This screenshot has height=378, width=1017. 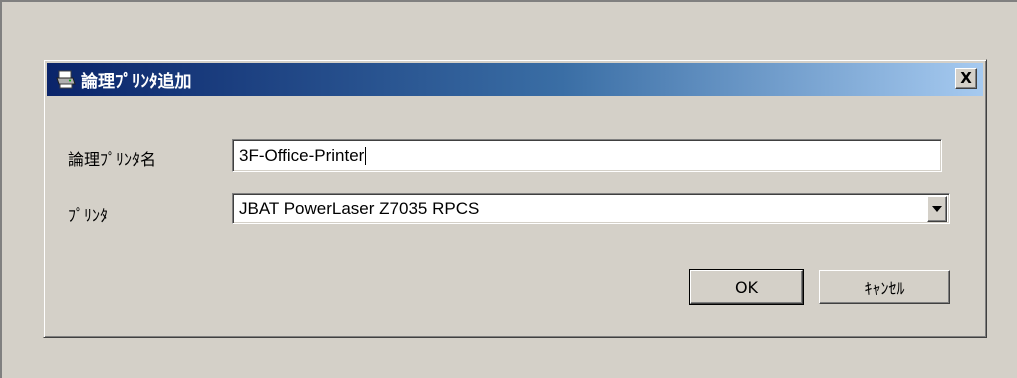 I want to click on logical-printer-name-value: 3F-Office-Printer, so click(x=302, y=155).